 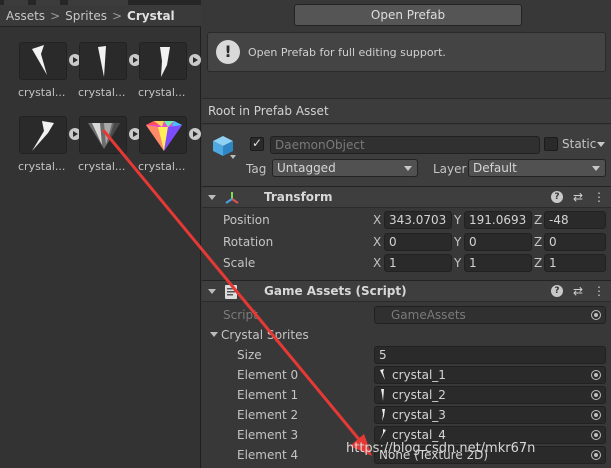 I want to click on rotation-x-field: 0, so click(x=418, y=242).